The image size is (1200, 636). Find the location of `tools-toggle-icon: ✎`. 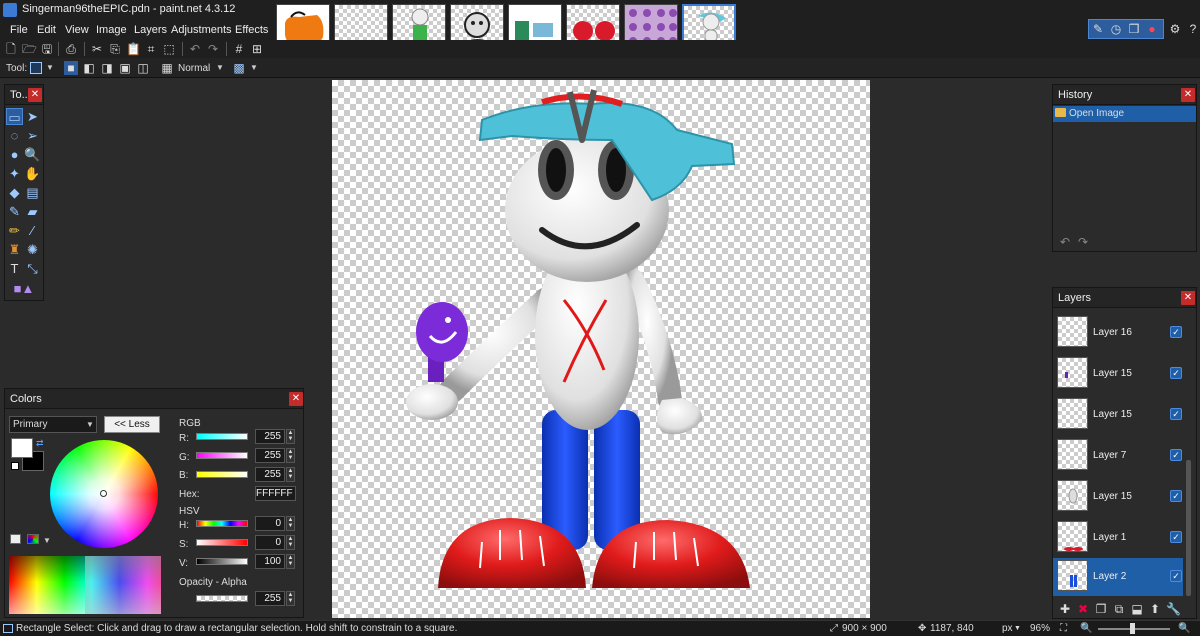

tools-toggle-icon: ✎ is located at coordinates (1098, 29).